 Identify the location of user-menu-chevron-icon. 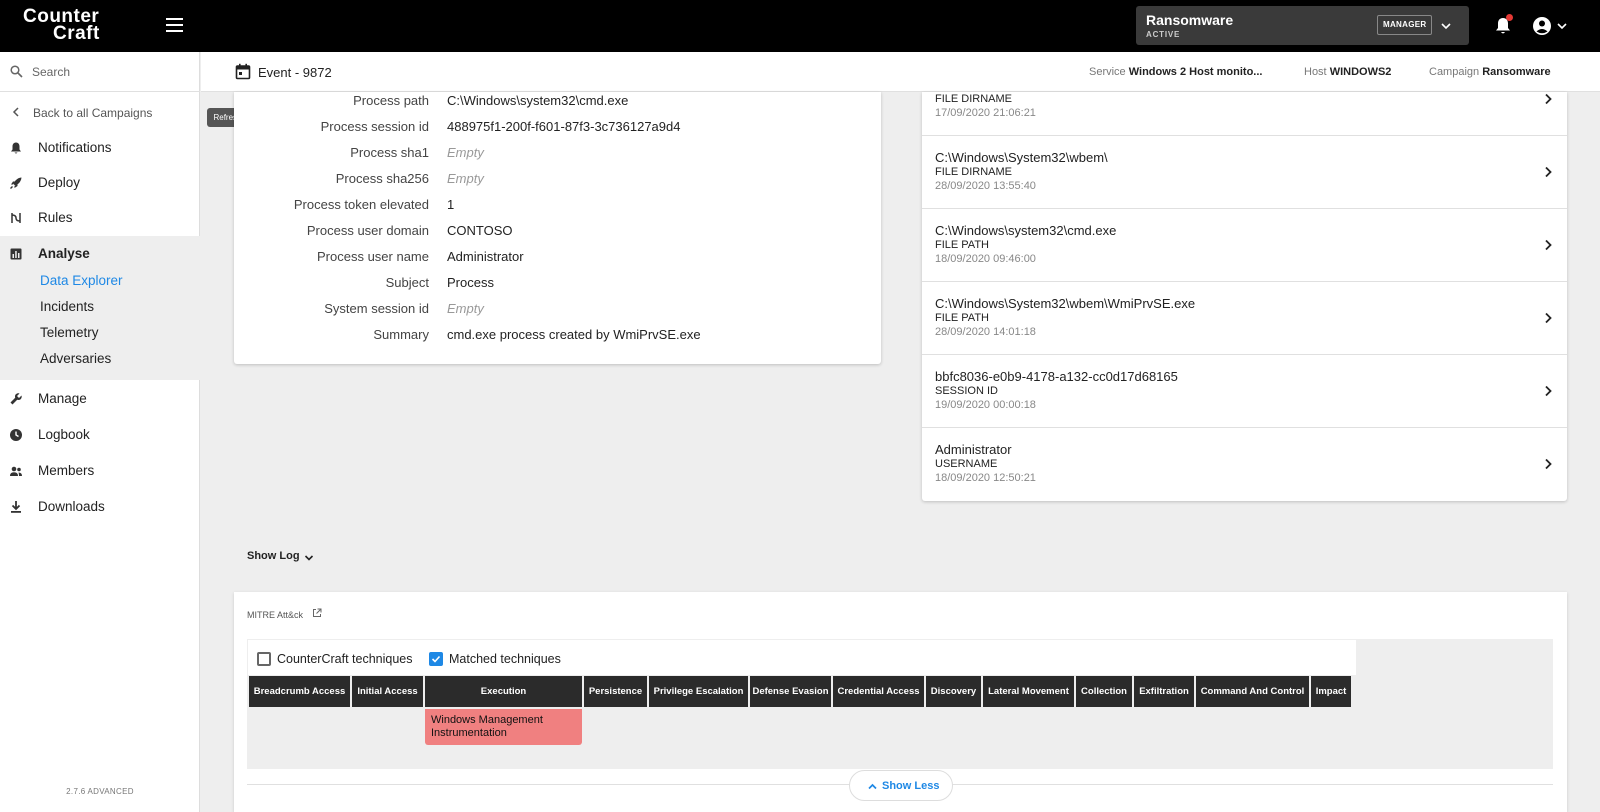
(1562, 26).